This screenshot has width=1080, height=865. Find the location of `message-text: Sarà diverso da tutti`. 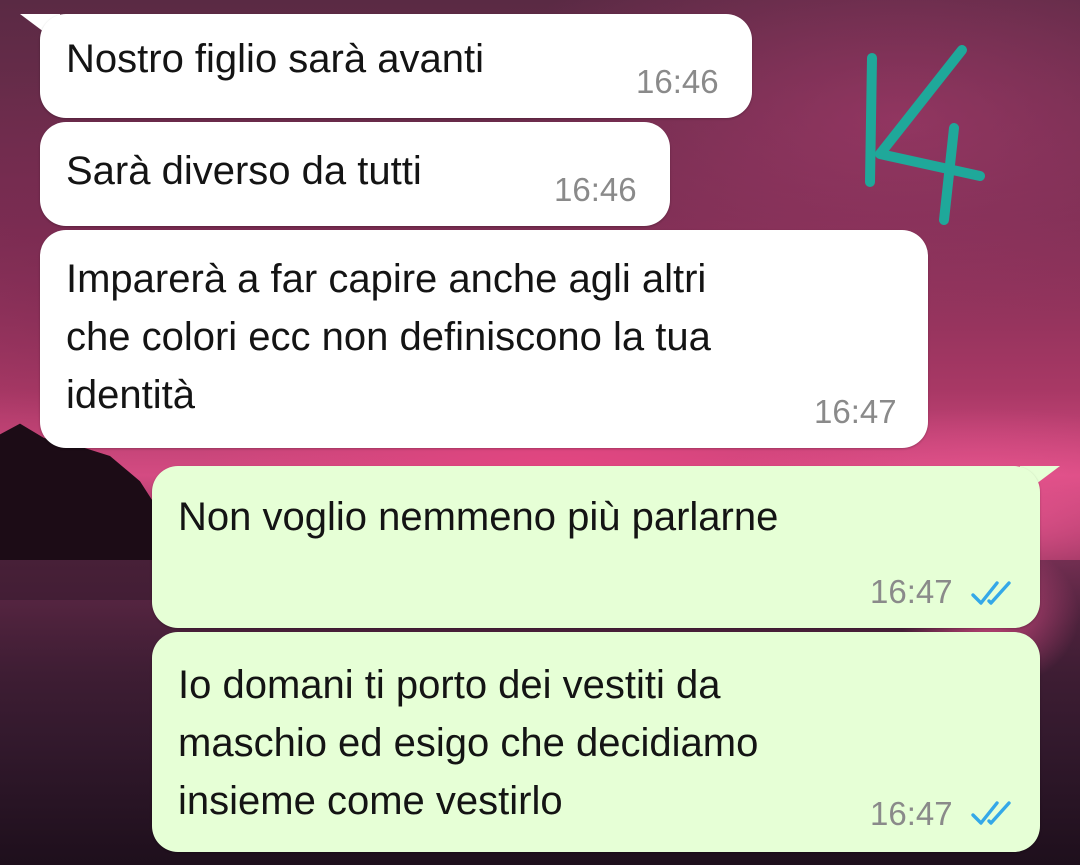

message-text: Sarà diverso da tutti is located at coordinates (244, 171).